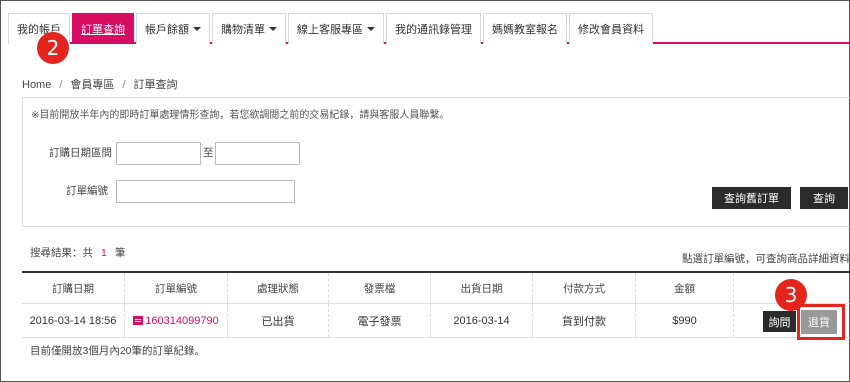  Describe the element at coordinates (73, 288) in the screenshot. I see `col-order-date: 訂購日期` at that location.